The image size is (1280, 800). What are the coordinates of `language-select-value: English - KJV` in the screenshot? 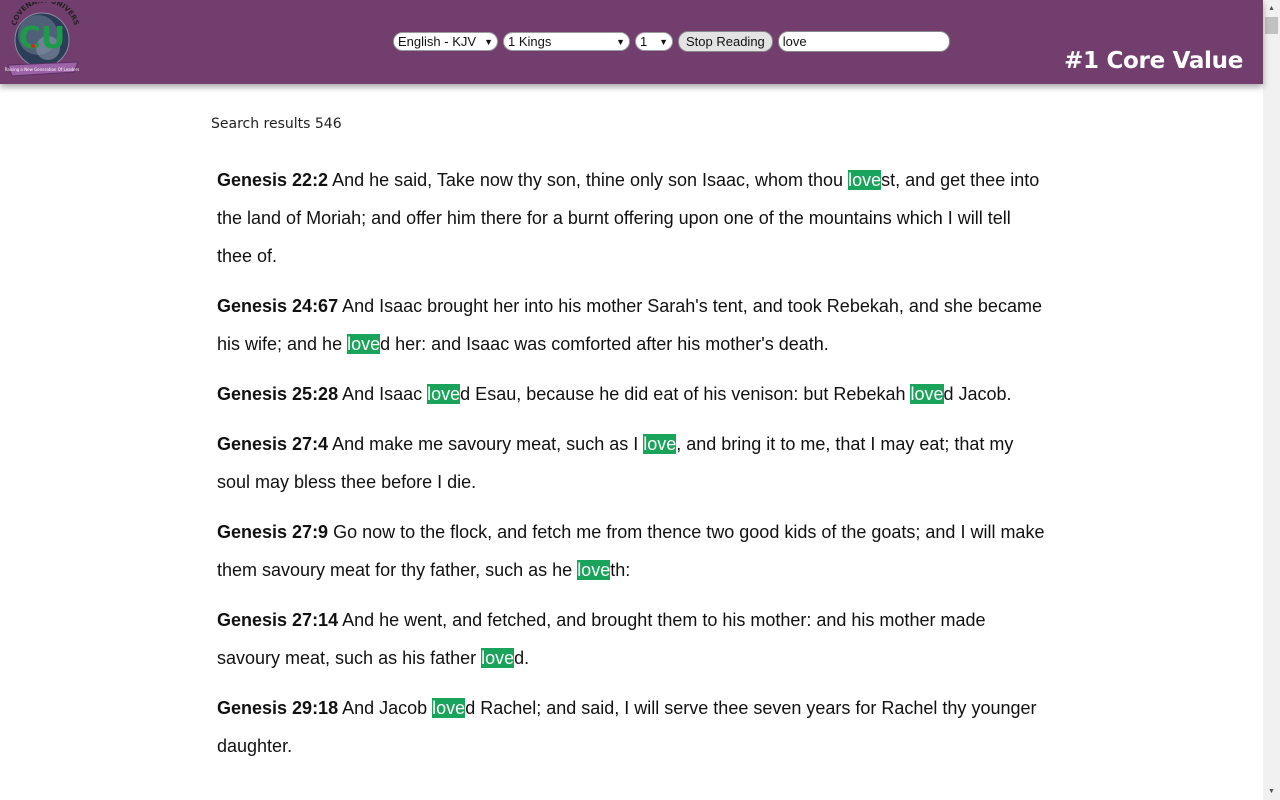 It's located at (437, 41).